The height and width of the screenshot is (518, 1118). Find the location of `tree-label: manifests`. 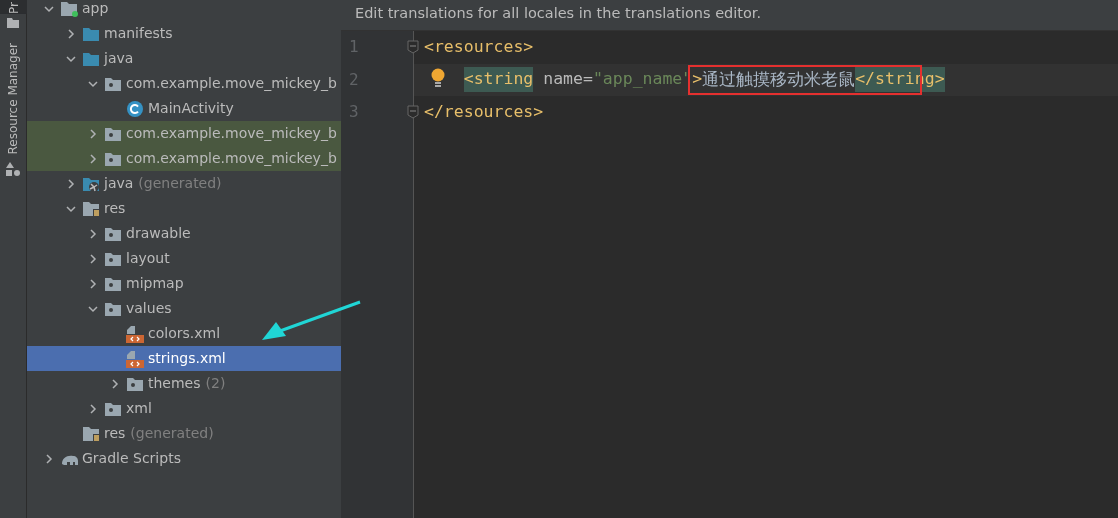

tree-label: manifests is located at coordinates (138, 33).